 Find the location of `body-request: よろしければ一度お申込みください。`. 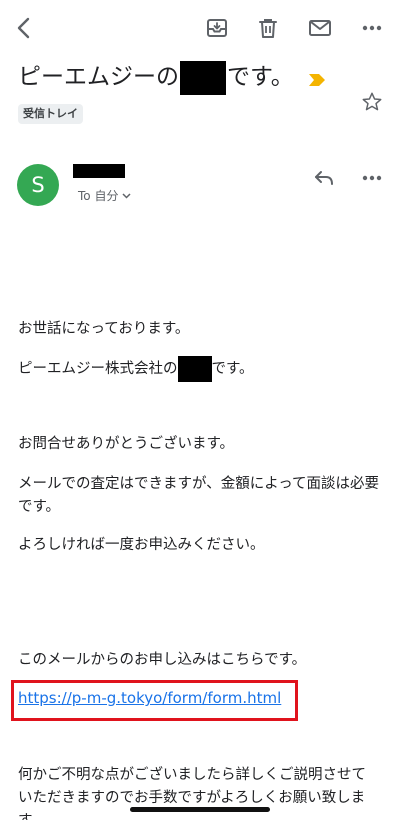

body-request: よろしければ一度お申込みください。 is located at coordinates (141, 545).